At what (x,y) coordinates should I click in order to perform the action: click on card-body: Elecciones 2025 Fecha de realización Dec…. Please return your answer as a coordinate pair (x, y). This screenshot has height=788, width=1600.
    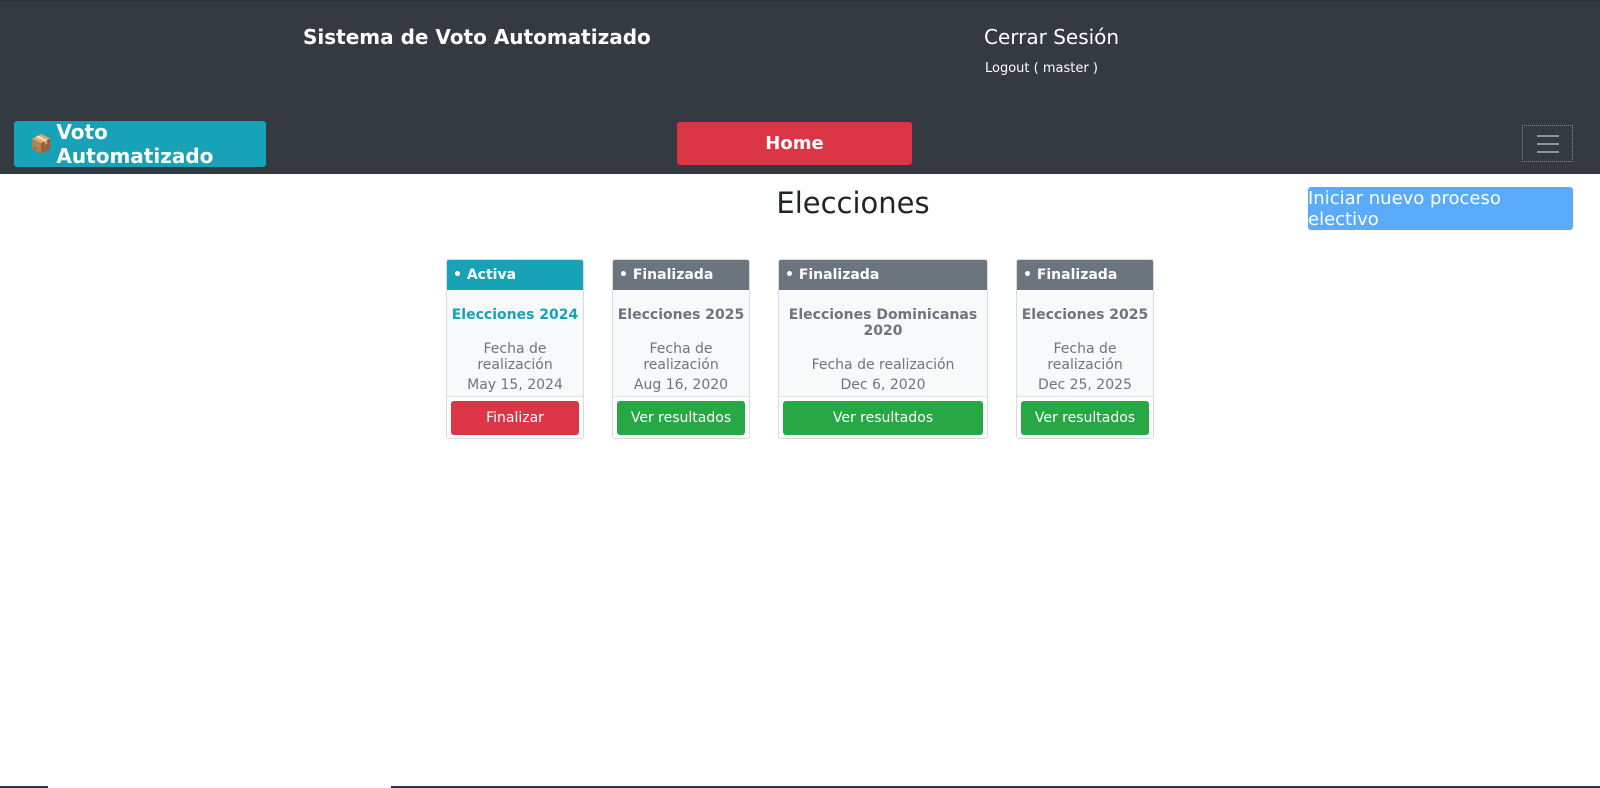
    Looking at the image, I should click on (1085, 343).